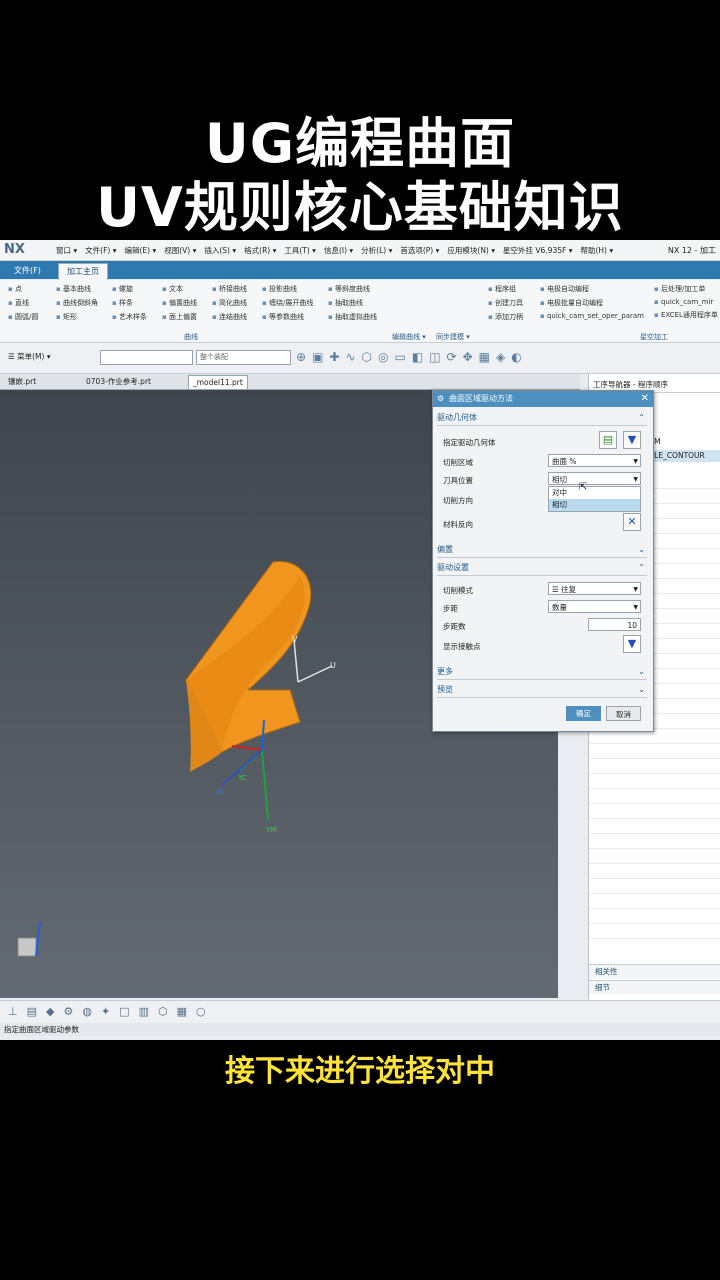 This screenshot has width=720, height=1280. I want to click on ribbon-create-tool: 创建刀具, so click(505, 303).